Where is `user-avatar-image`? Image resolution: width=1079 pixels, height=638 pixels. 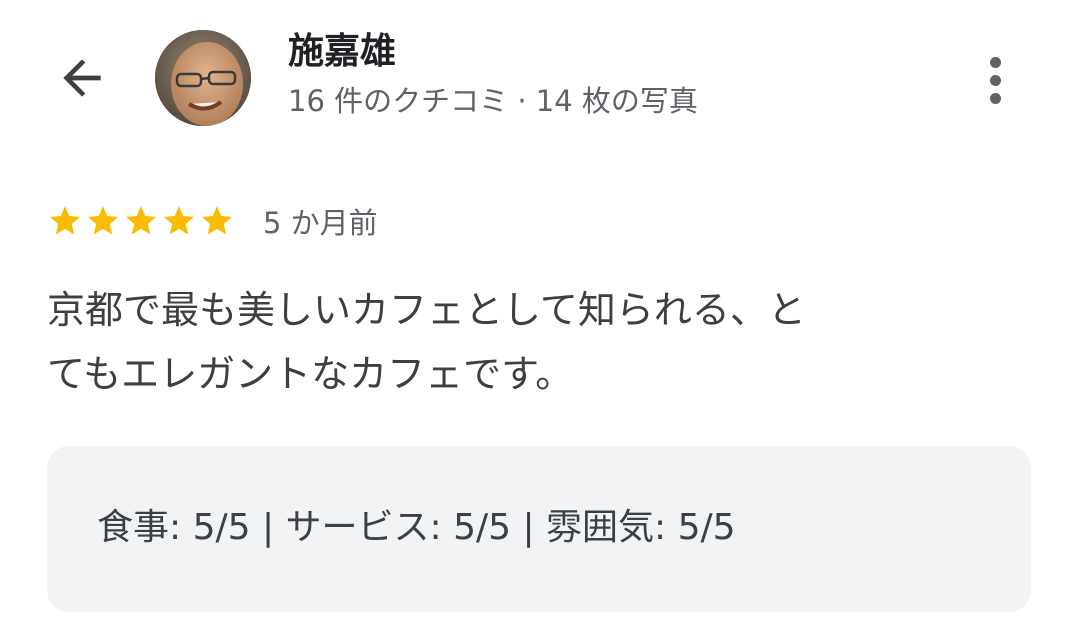
user-avatar-image is located at coordinates (203, 78).